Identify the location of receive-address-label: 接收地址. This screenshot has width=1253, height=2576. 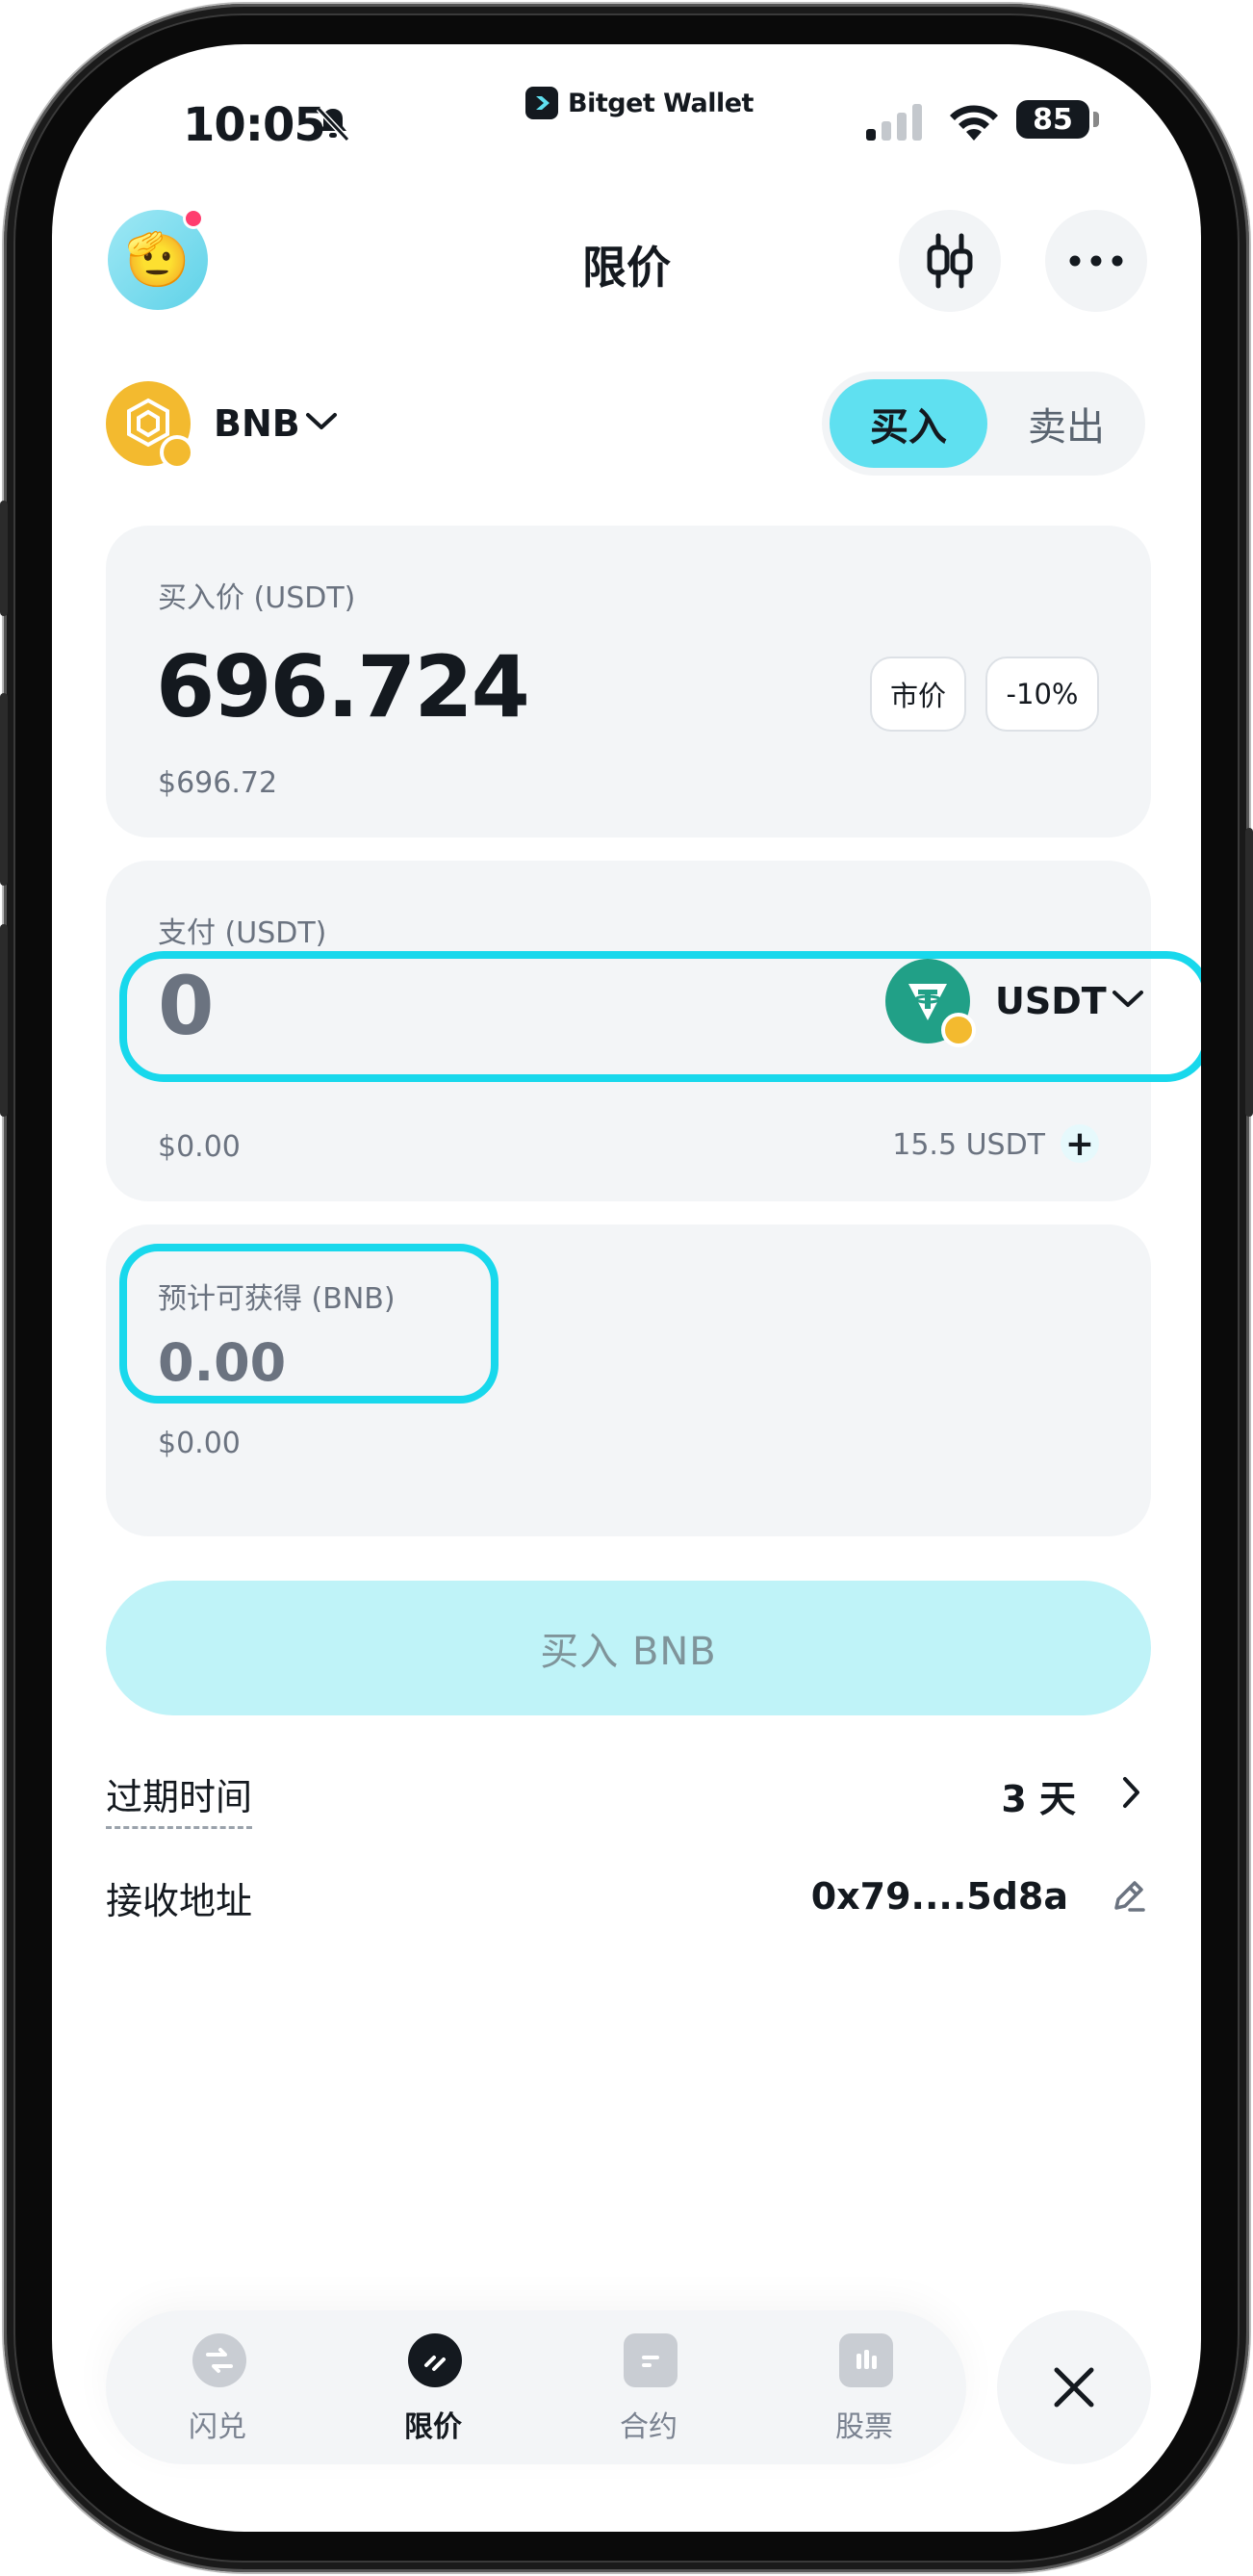
(179, 1901).